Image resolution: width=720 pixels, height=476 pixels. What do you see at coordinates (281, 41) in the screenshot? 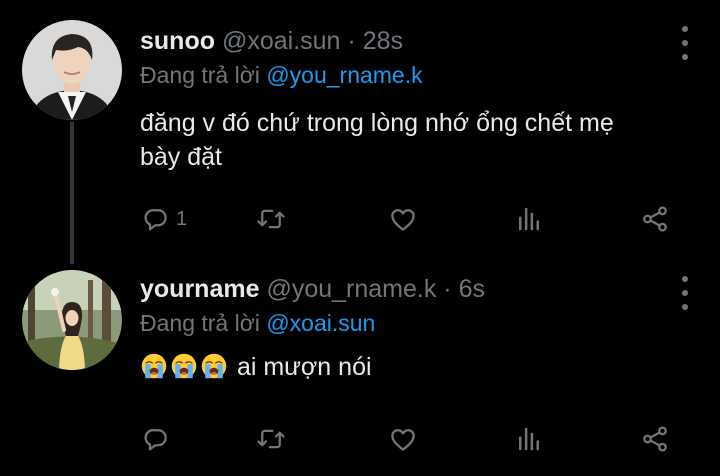
I see `user-handle: @xoai.sun` at bounding box center [281, 41].